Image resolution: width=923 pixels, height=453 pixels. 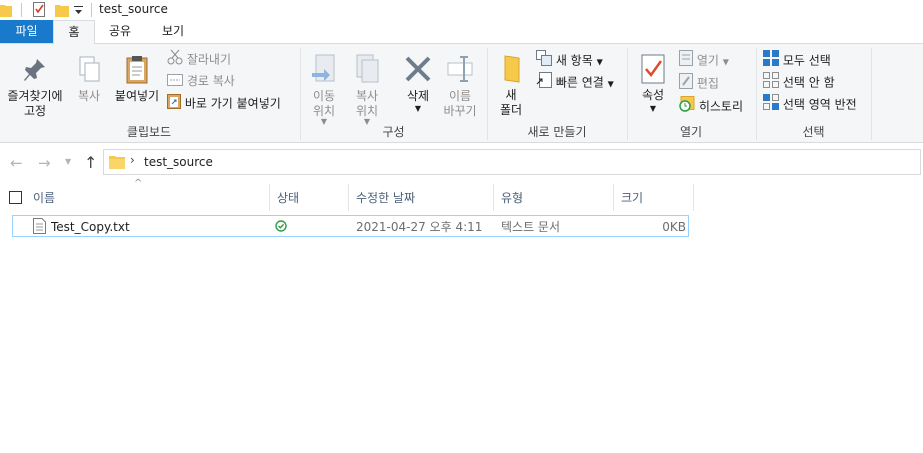 What do you see at coordinates (871, 94) in the screenshot?
I see `group-separator` at bounding box center [871, 94].